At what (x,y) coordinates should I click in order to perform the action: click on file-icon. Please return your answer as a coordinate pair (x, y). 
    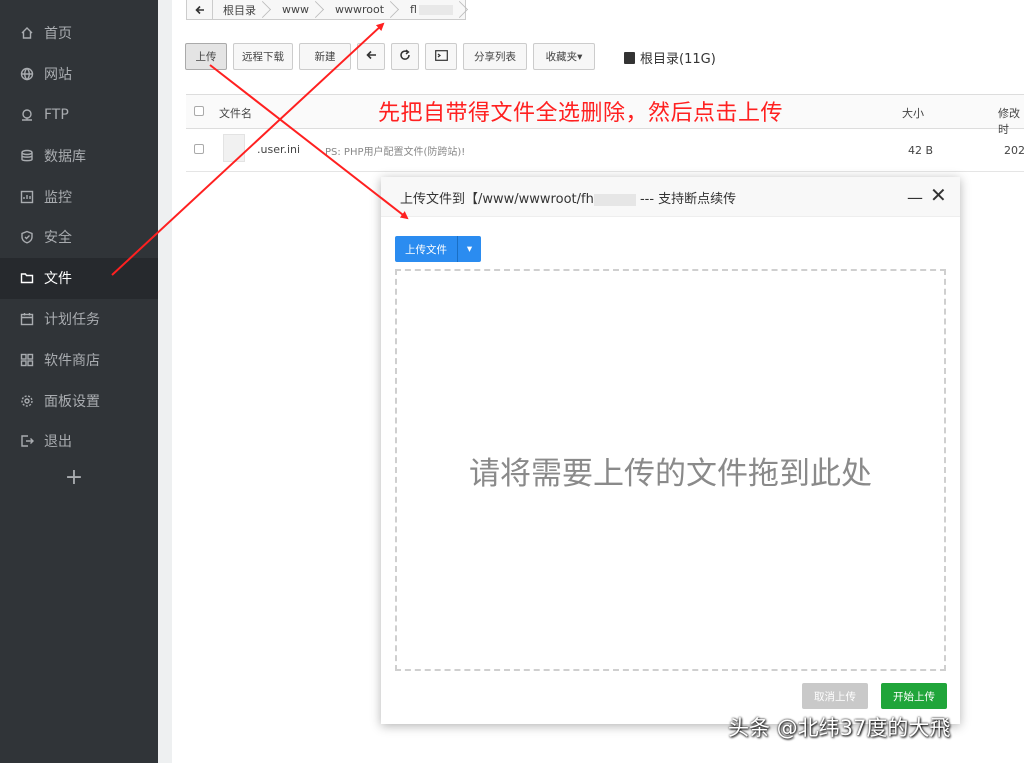
    Looking at the image, I should click on (234, 148).